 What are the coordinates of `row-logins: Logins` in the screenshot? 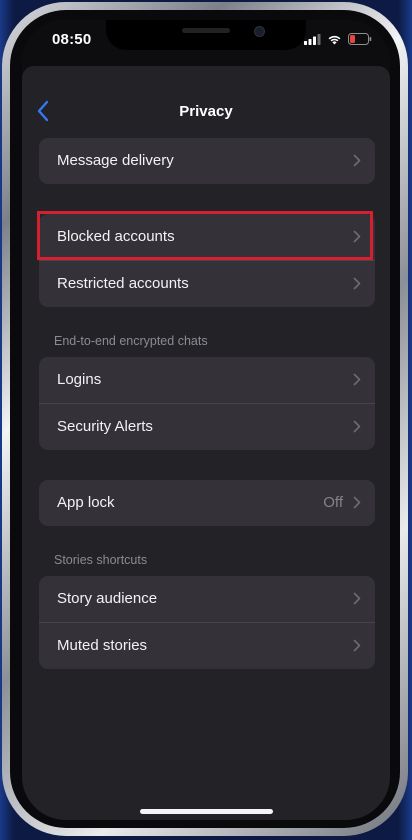 It's located at (207, 380).